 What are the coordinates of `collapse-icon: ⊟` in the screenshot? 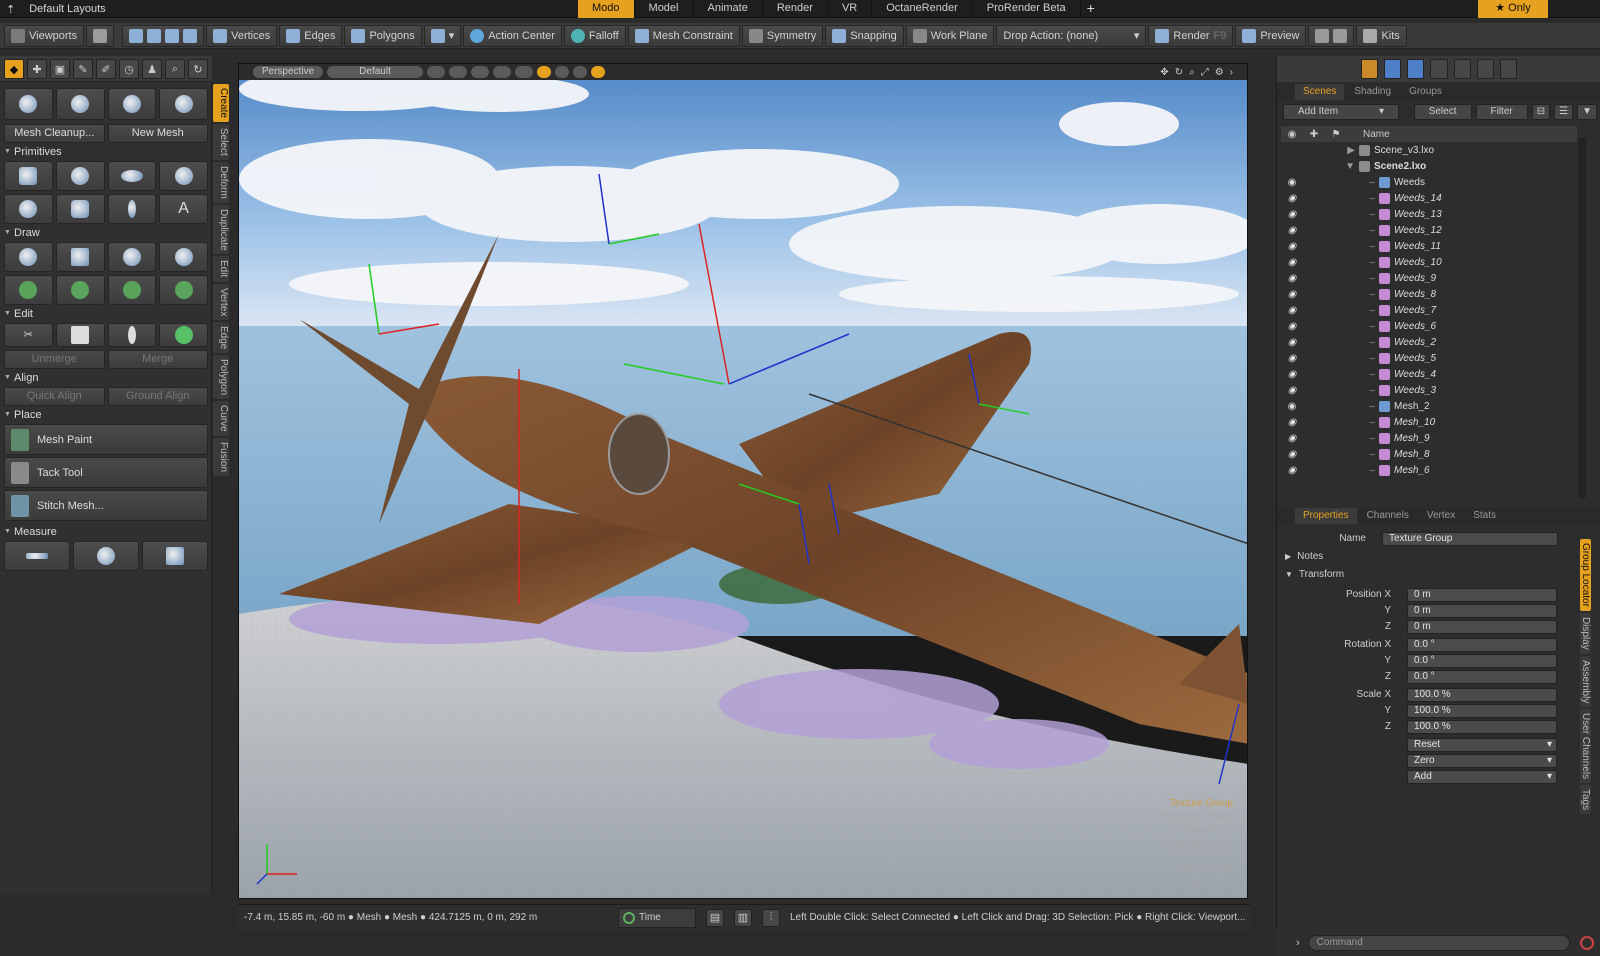 It's located at (1541, 112).